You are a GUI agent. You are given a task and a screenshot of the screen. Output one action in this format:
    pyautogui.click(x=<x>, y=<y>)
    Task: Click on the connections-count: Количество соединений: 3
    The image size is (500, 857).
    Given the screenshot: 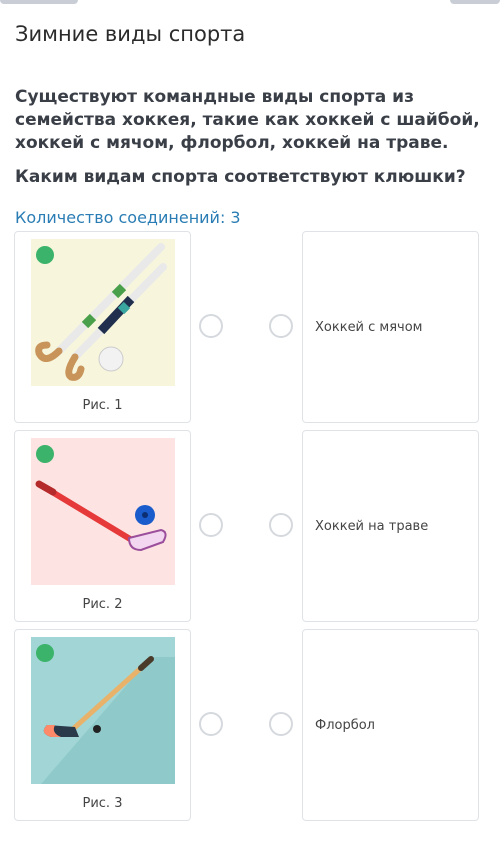 What is the action you would take?
    pyautogui.click(x=128, y=217)
    